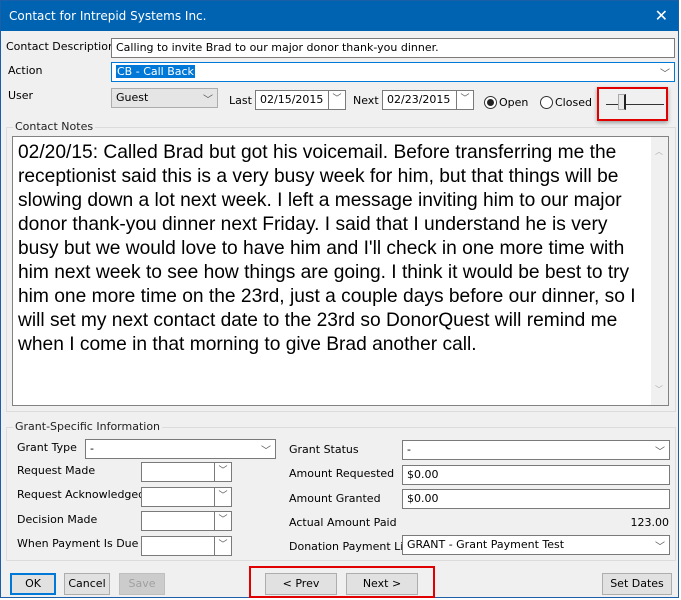 The image size is (681, 600). Describe the element at coordinates (536, 450) in the screenshot. I see `grant-status-combo: - ﹀` at that location.